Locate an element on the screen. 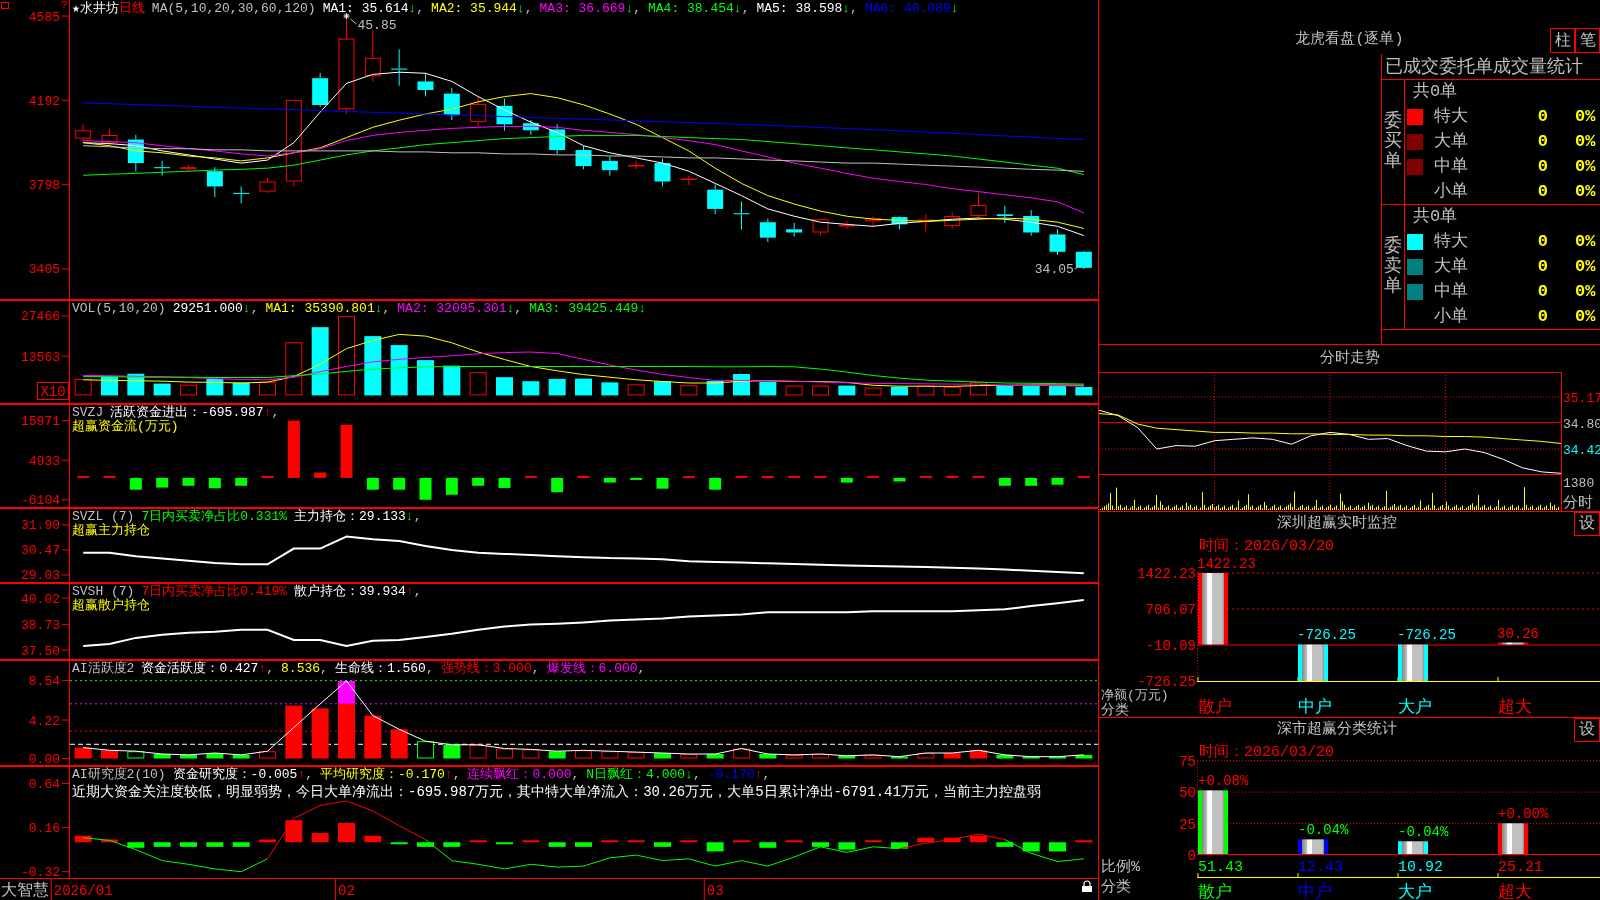  time-label: 时间：2026/03/20 is located at coordinates (1266, 546).